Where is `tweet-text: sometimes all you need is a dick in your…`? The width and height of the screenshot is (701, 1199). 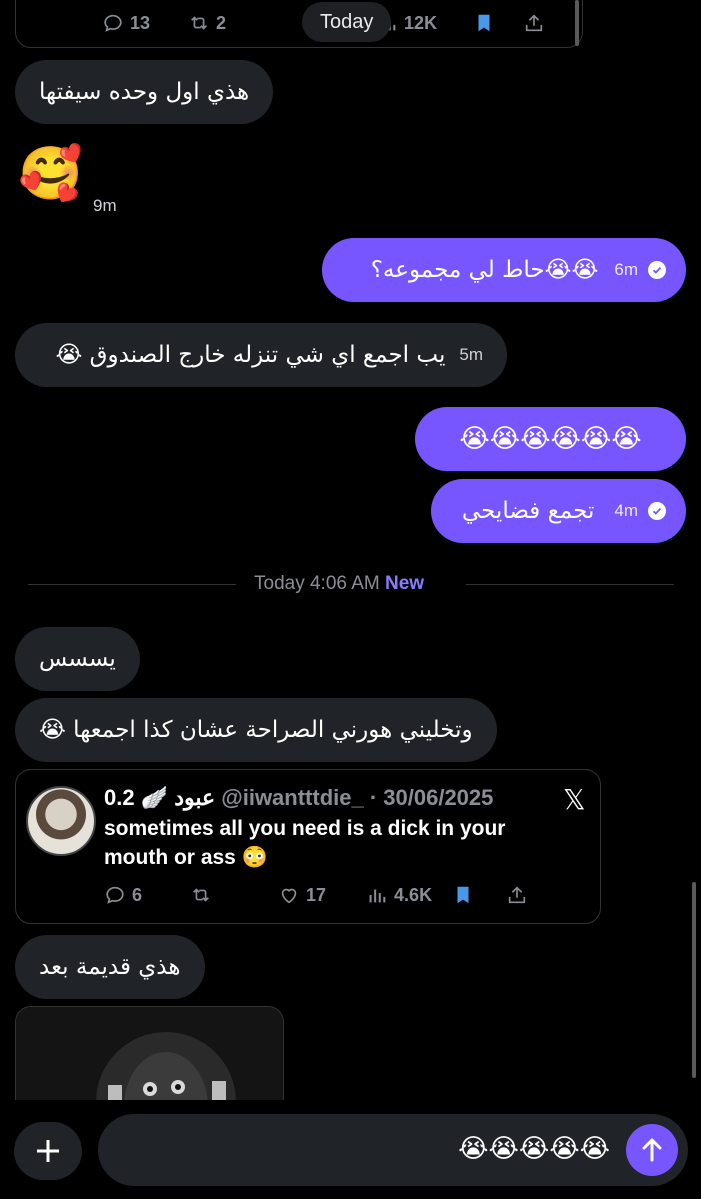
tweet-text: sometimes all you need is a dick in your… is located at coordinates (305, 843).